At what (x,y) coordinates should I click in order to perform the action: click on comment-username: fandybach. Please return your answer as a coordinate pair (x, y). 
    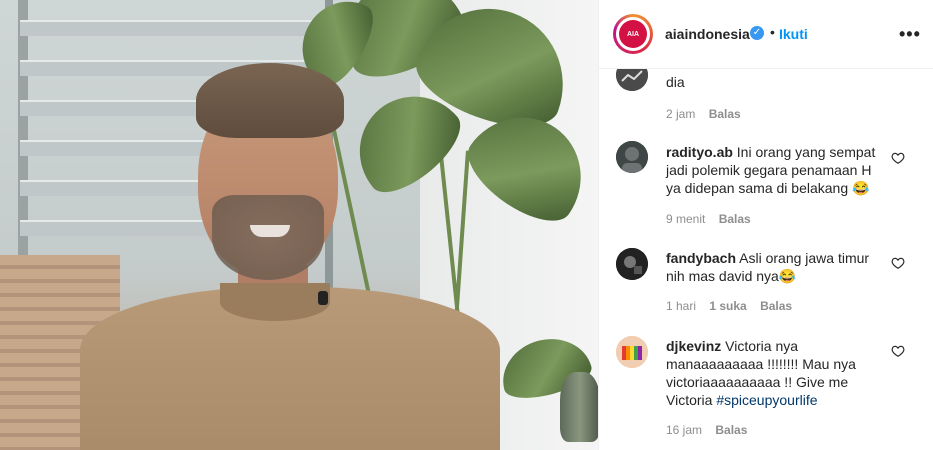
    Looking at the image, I should click on (701, 258).